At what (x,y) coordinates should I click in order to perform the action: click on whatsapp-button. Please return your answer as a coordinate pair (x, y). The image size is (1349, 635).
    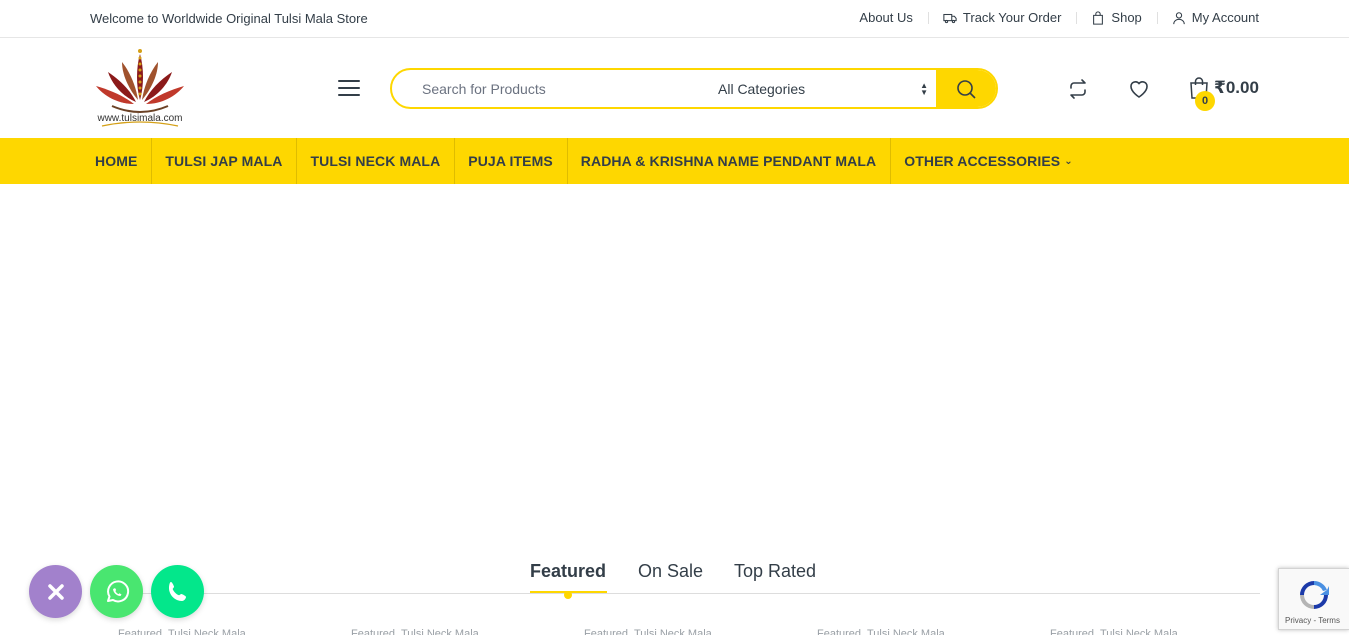
    Looking at the image, I should click on (116, 591).